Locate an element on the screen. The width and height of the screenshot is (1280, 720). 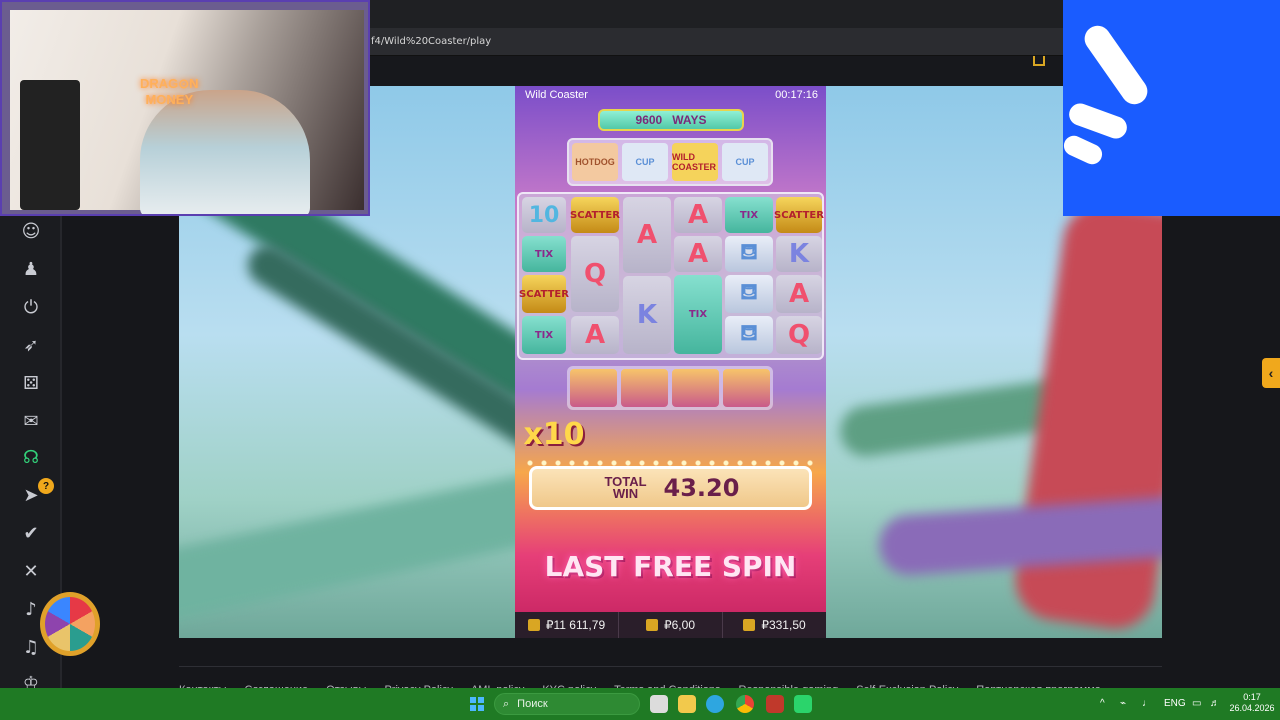
windows-taskbar is located at coordinates (640, 704).